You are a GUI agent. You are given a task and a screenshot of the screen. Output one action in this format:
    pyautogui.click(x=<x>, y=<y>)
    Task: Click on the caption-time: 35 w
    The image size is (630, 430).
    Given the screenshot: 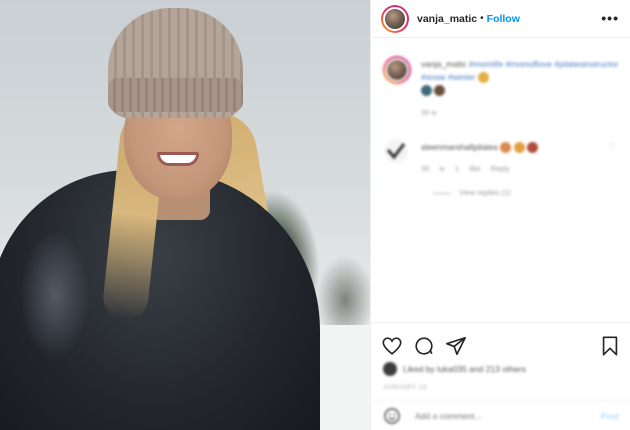 What is the action you would take?
    pyautogui.click(x=429, y=112)
    